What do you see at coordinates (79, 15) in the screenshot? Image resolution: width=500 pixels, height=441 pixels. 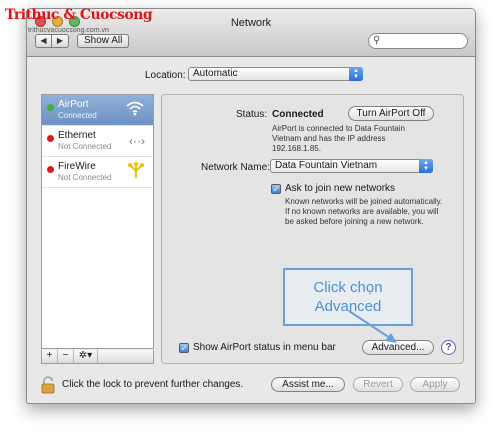 I see `watermark-logo: Trithuc & Cuocsong` at bounding box center [79, 15].